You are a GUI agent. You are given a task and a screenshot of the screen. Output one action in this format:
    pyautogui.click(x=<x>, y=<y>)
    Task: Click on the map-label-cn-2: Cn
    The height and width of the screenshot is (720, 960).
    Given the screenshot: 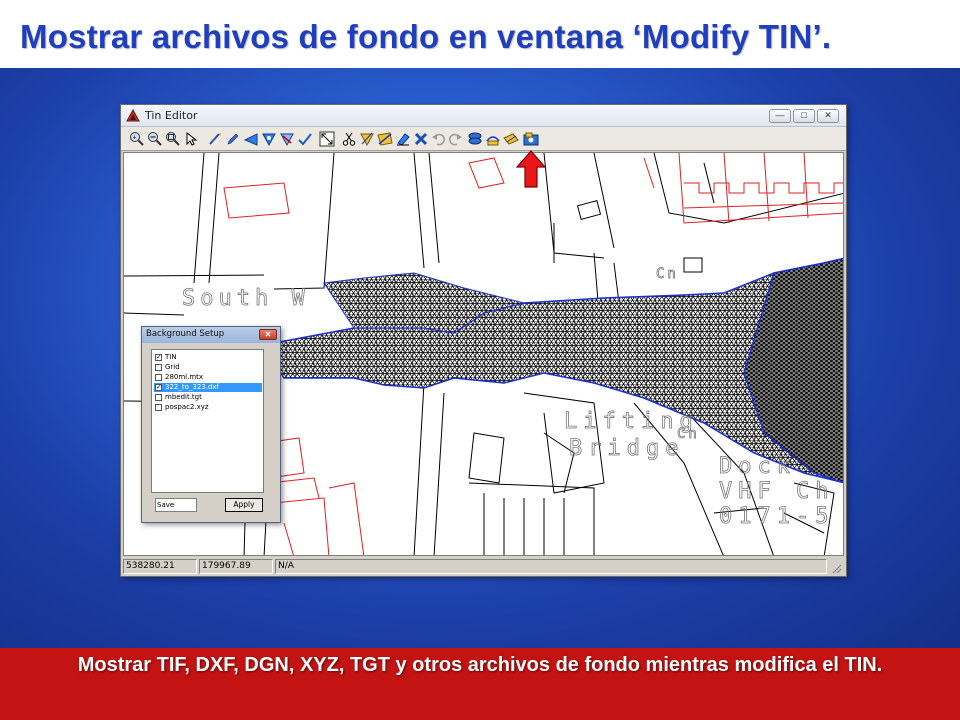 What is the action you would take?
    pyautogui.click(x=688, y=434)
    